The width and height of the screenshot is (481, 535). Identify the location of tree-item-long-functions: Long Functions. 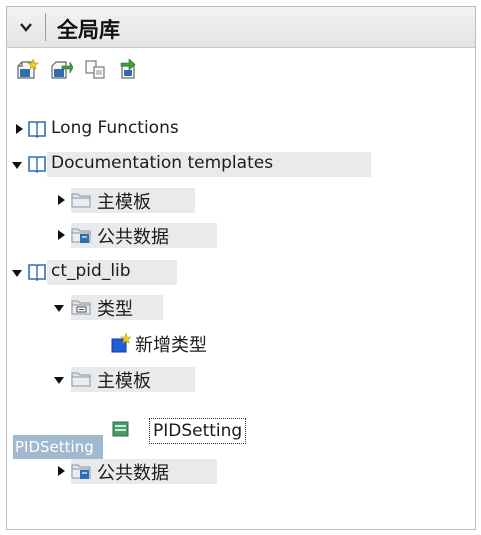
(241, 129).